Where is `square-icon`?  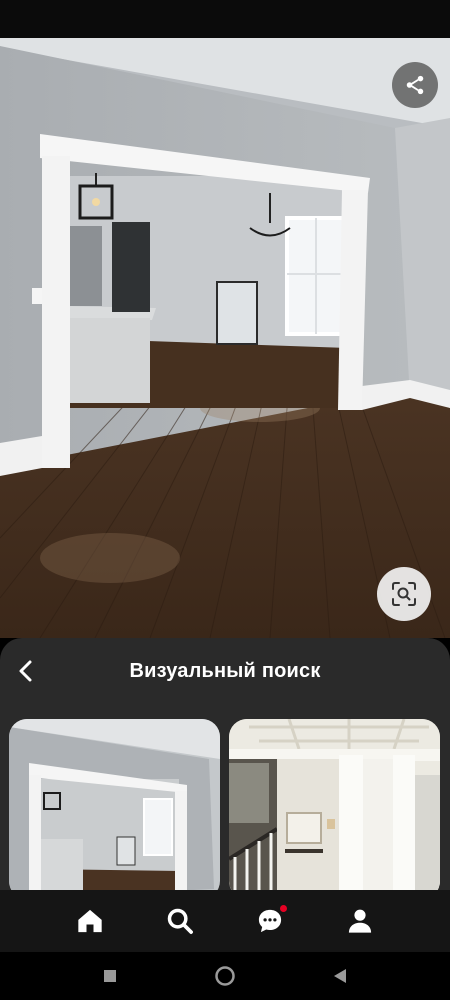
square-icon is located at coordinates (110, 976).